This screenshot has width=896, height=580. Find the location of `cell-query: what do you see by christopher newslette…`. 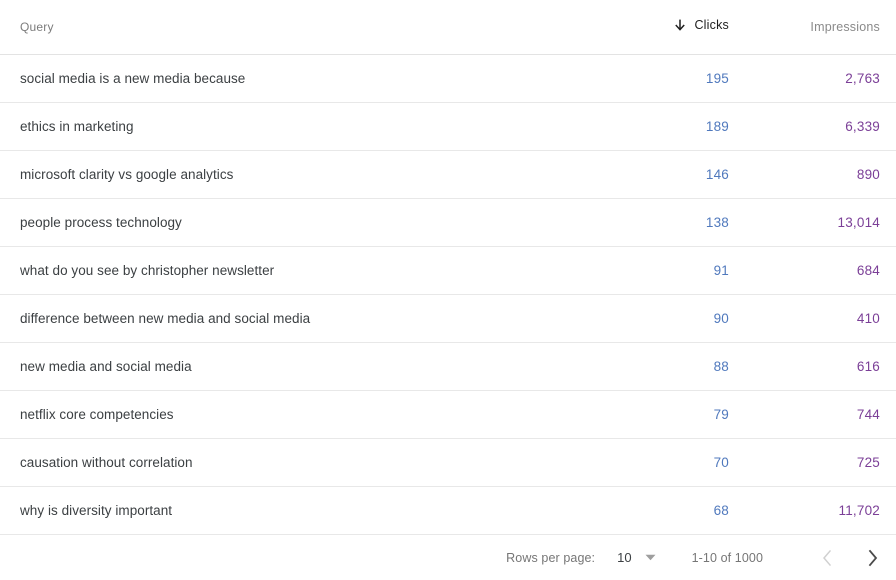

cell-query: what do you see by christopher newslette… is located at coordinates (325, 270).